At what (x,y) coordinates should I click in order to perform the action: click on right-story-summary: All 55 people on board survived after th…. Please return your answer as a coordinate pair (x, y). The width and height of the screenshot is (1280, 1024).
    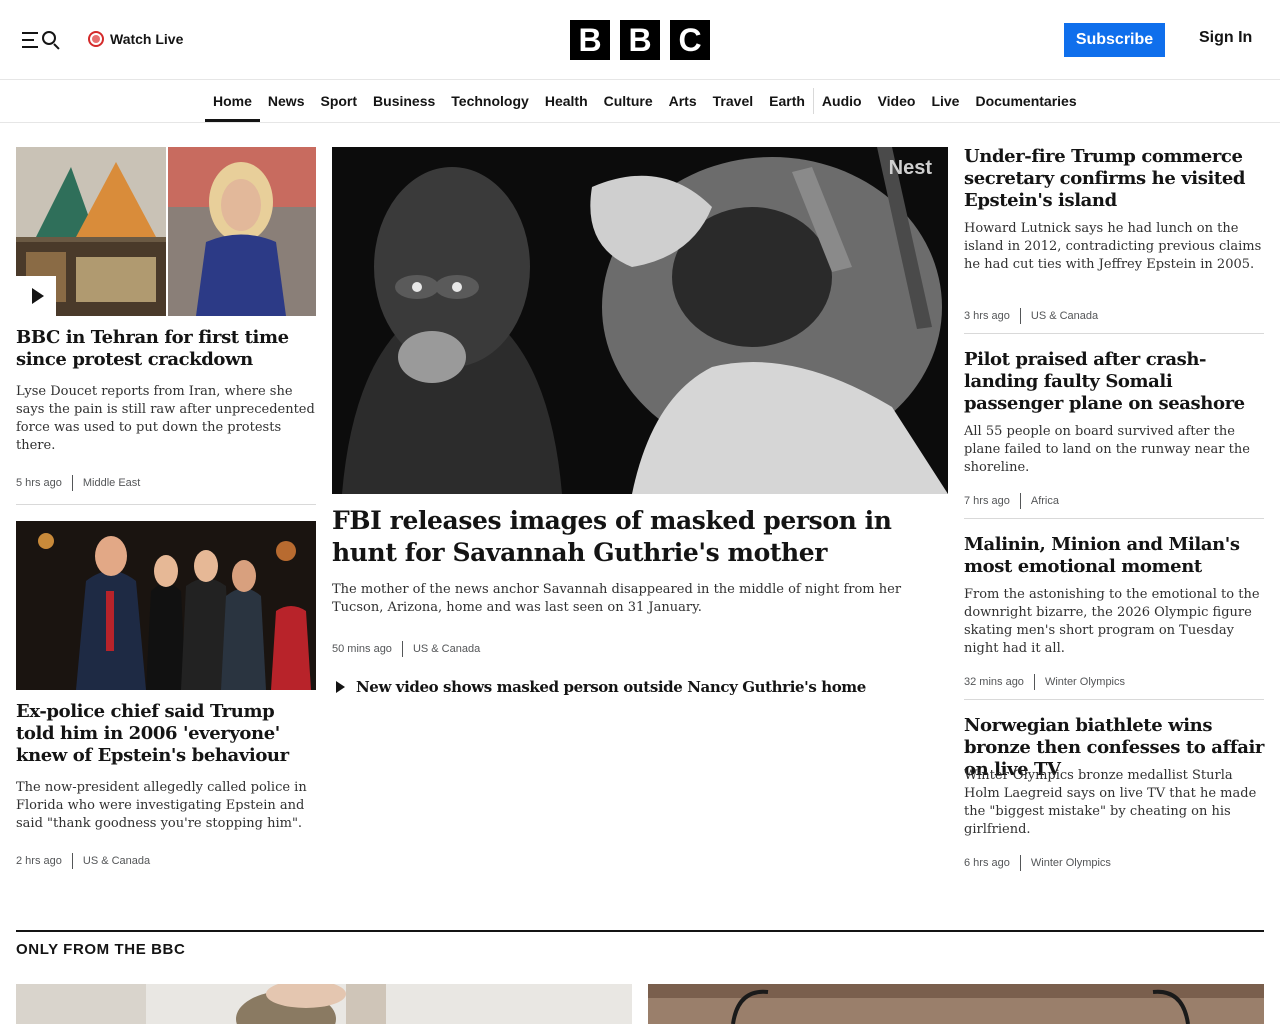
    Looking at the image, I should click on (1107, 449).